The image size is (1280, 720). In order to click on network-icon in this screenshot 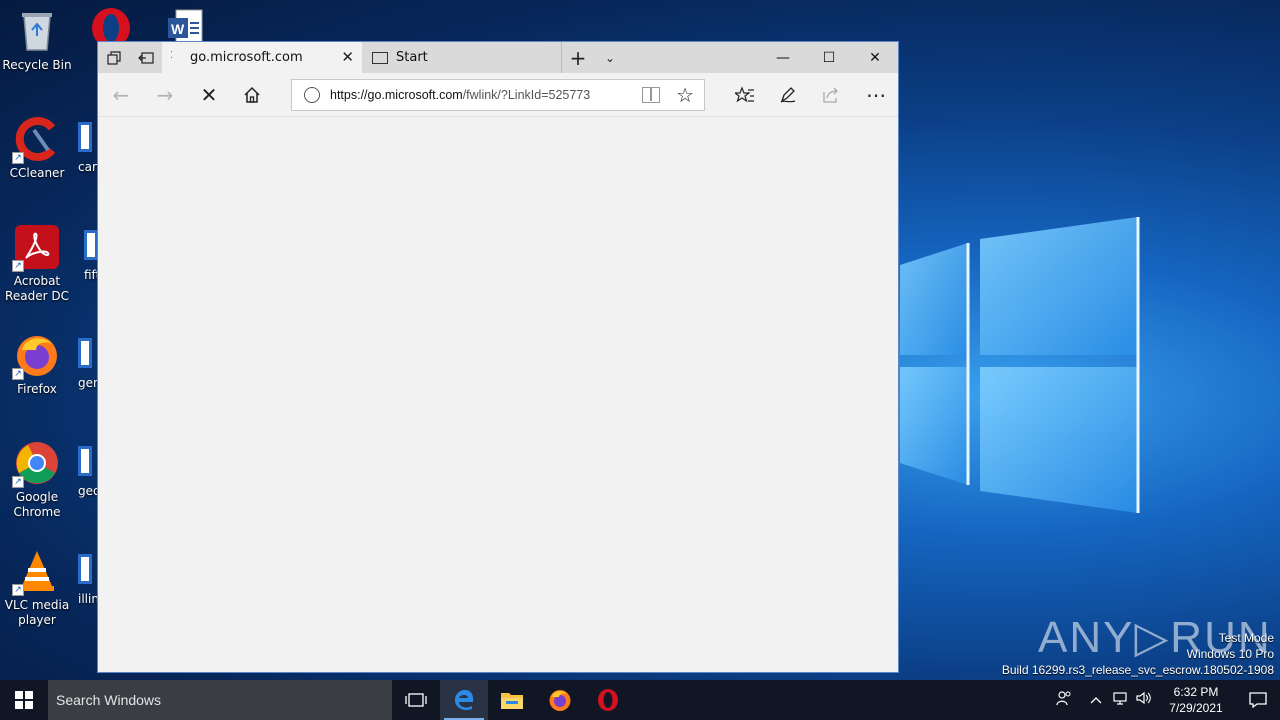, I will do `click(1120, 700)`.